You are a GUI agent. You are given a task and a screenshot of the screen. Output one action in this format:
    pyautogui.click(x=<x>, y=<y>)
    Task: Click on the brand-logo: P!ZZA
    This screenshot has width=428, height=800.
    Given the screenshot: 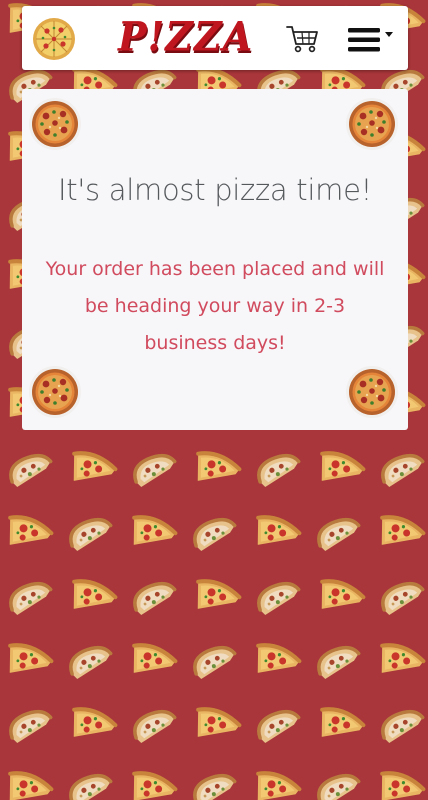 What is the action you would take?
    pyautogui.click(x=185, y=37)
    